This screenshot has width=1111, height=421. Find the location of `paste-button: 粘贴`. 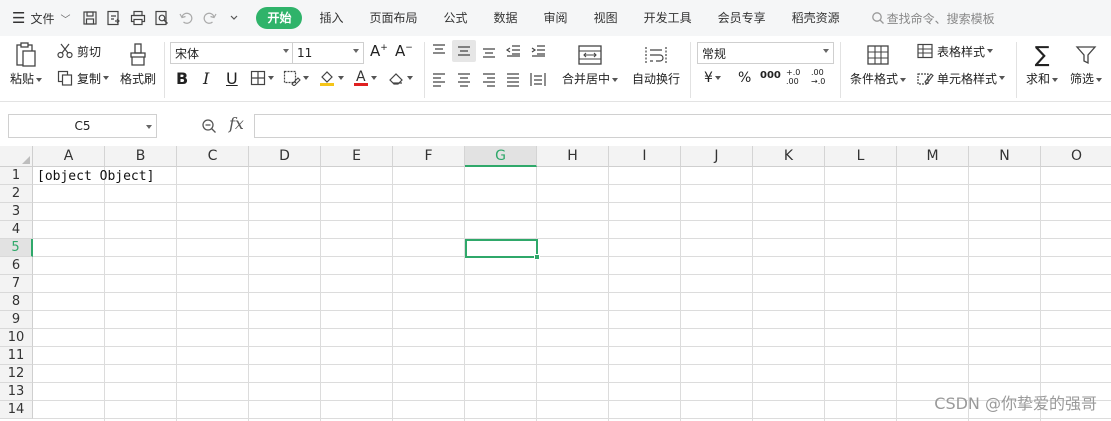

paste-button: 粘贴 is located at coordinates (26, 63).